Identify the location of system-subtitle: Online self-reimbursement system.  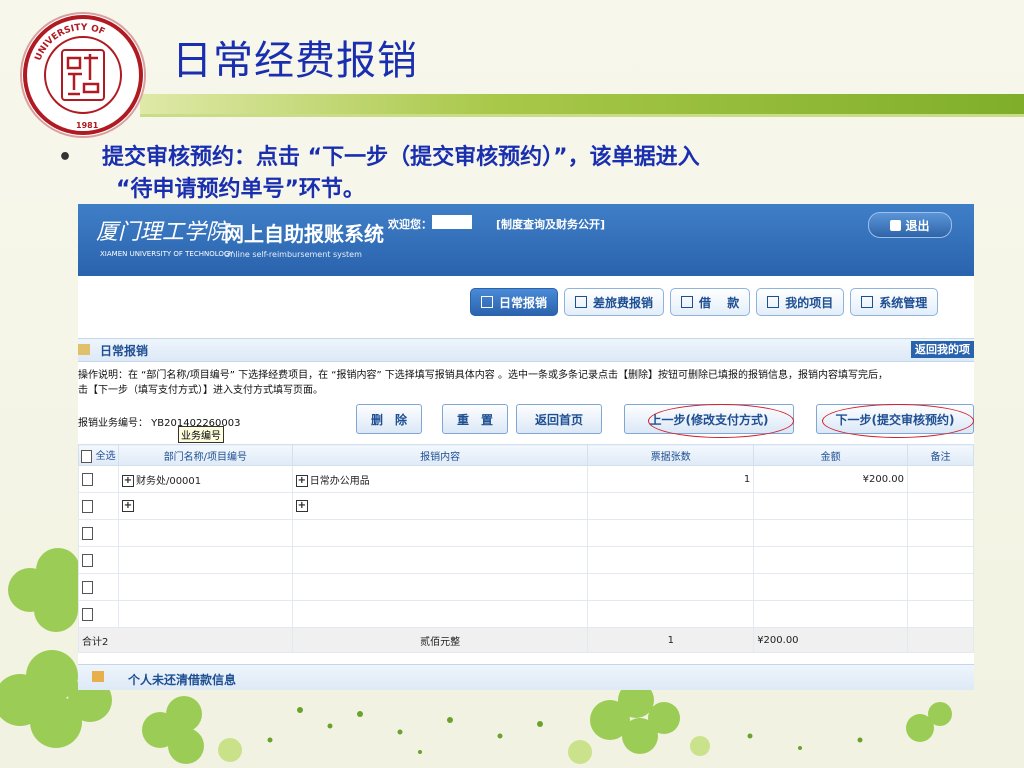
(293, 254).